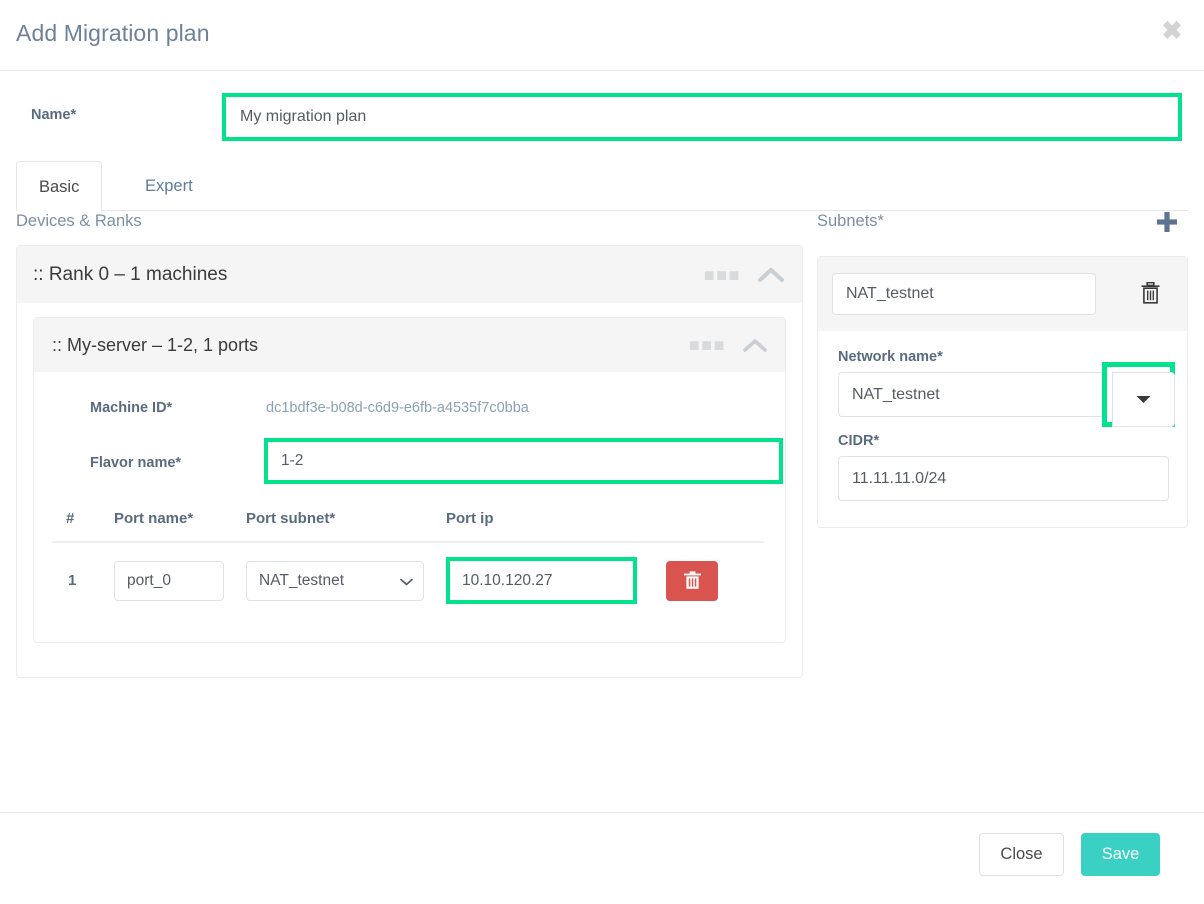 This screenshot has height=904, width=1204. What do you see at coordinates (131, 408) in the screenshot?
I see `machine-id-label: Machine ID*` at bounding box center [131, 408].